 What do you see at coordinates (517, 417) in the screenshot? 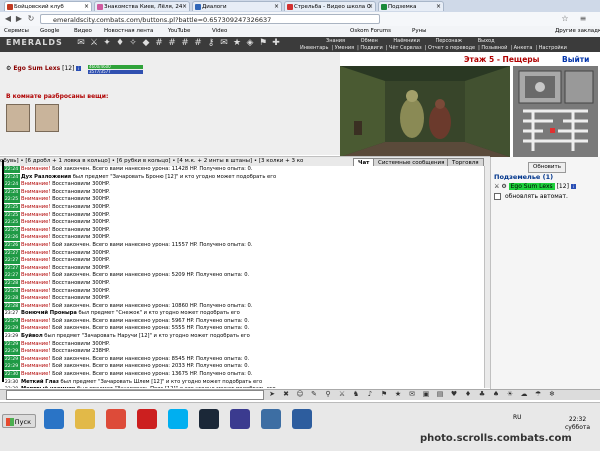
I see `tray-language: RU` at bounding box center [517, 417].